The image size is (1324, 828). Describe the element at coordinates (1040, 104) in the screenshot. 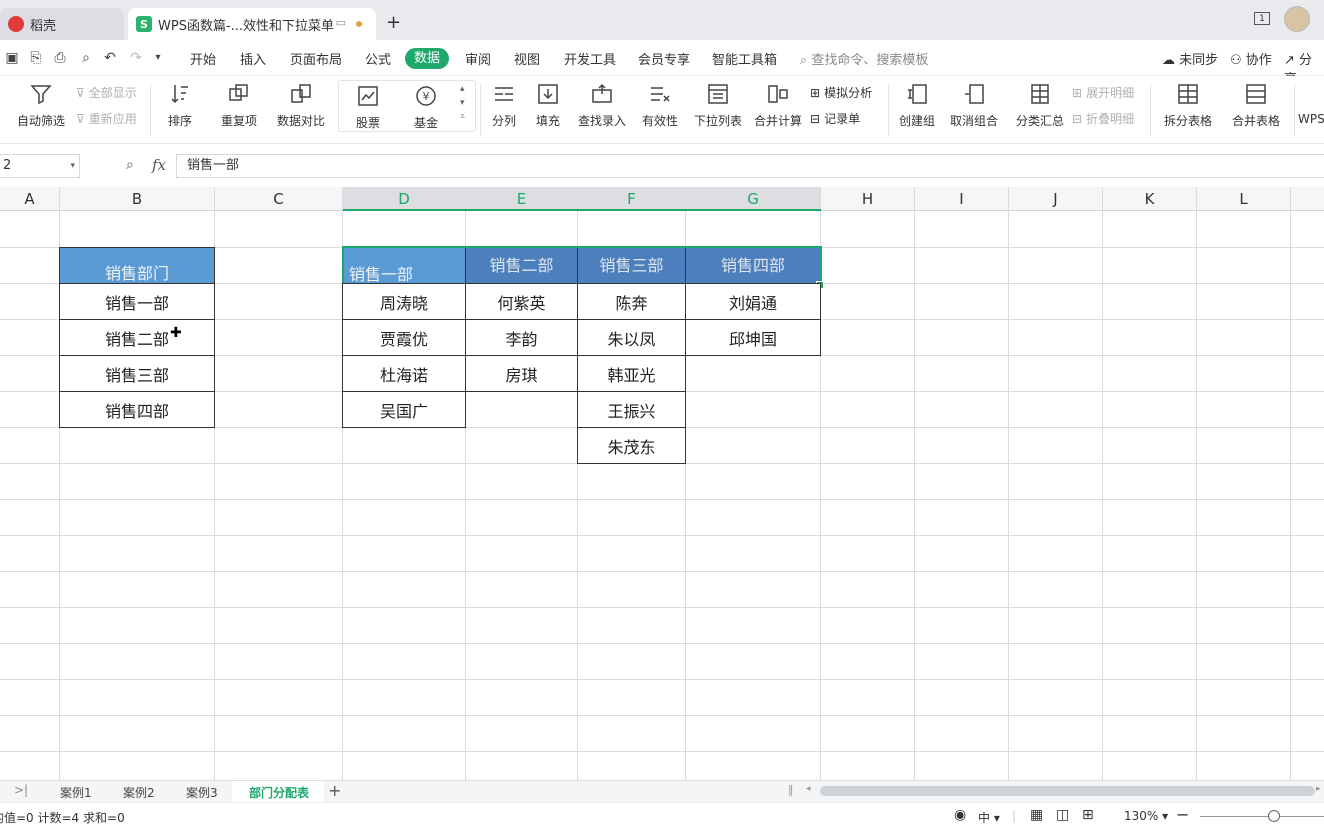

I see `subtotal-button: 分类汇总` at that location.